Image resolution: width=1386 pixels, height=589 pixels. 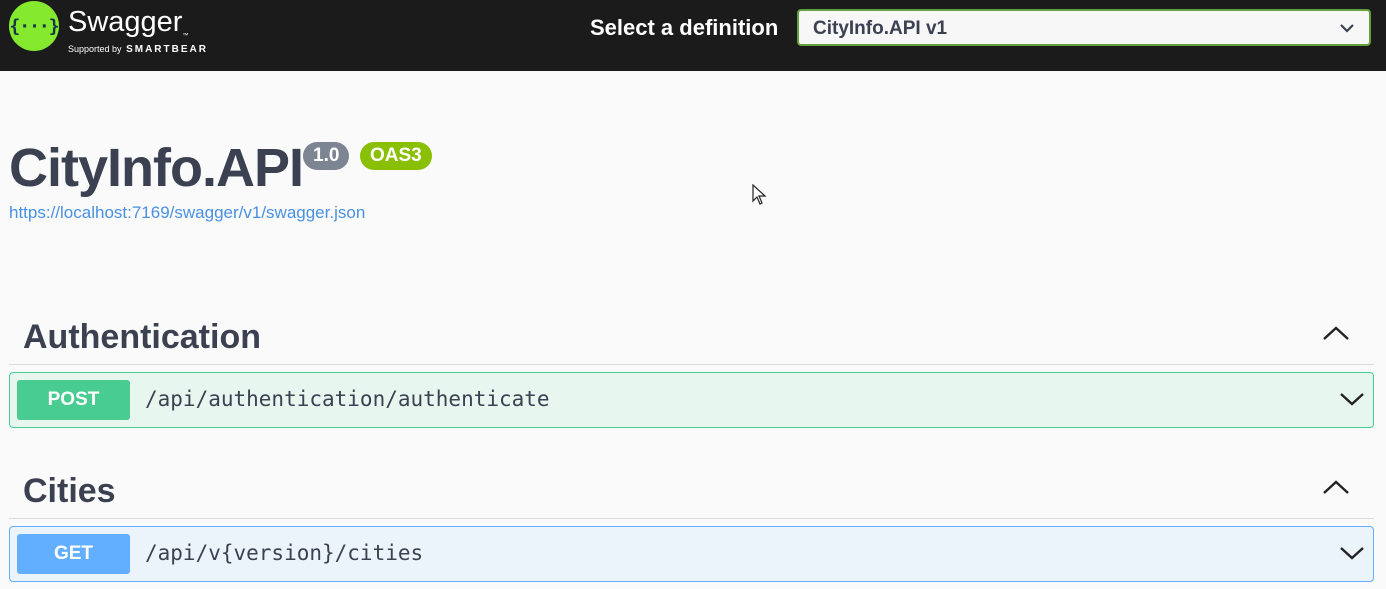 I want to click on definition-label: Select a definition, so click(x=684, y=27).